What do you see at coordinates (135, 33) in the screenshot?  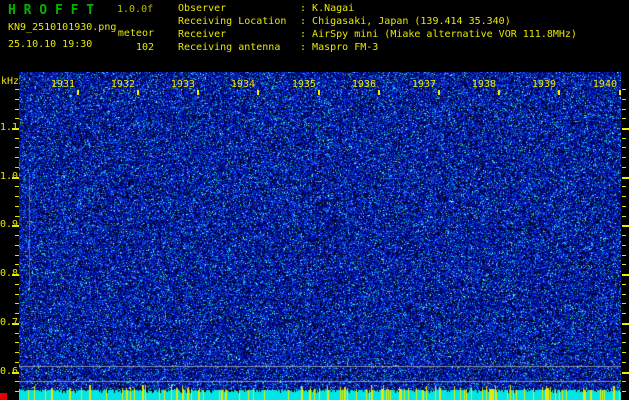 I see `meteor-counter-label: meteor` at bounding box center [135, 33].